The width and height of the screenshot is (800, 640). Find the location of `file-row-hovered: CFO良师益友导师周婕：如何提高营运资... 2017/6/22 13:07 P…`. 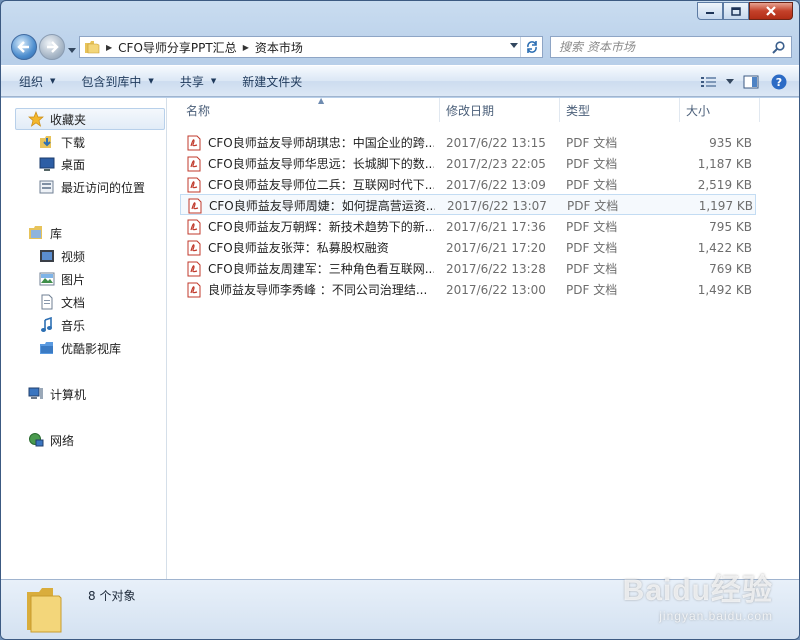

file-row-hovered: CFO良师益友导师周婕：如何提高营运资... 2017/6/22 13:07 P… is located at coordinates (468, 204).